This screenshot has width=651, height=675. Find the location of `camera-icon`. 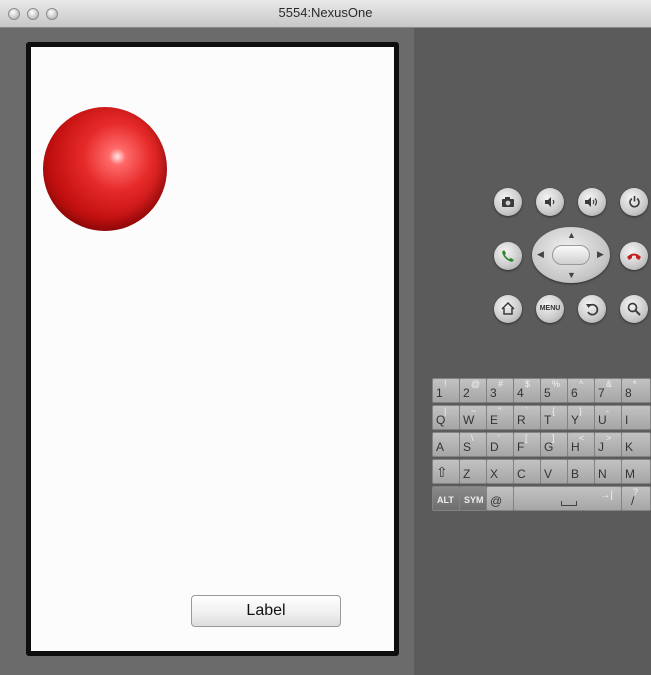

camera-icon is located at coordinates (508, 202).